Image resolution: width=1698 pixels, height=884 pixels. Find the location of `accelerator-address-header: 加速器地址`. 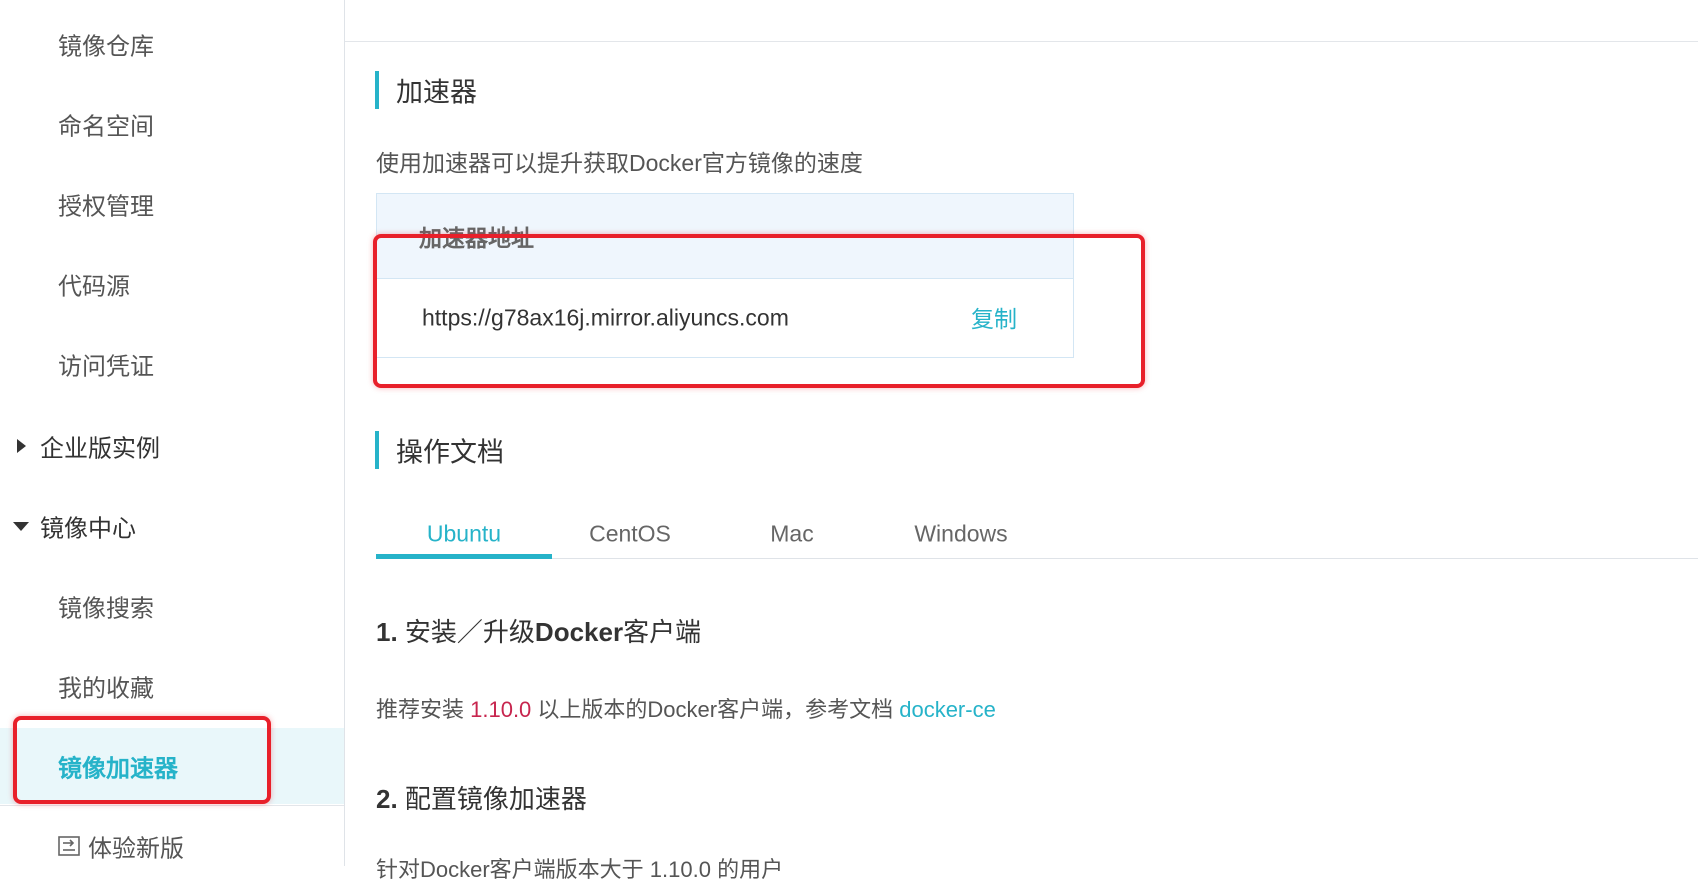

accelerator-address-header: 加速器地址 is located at coordinates (725, 236).